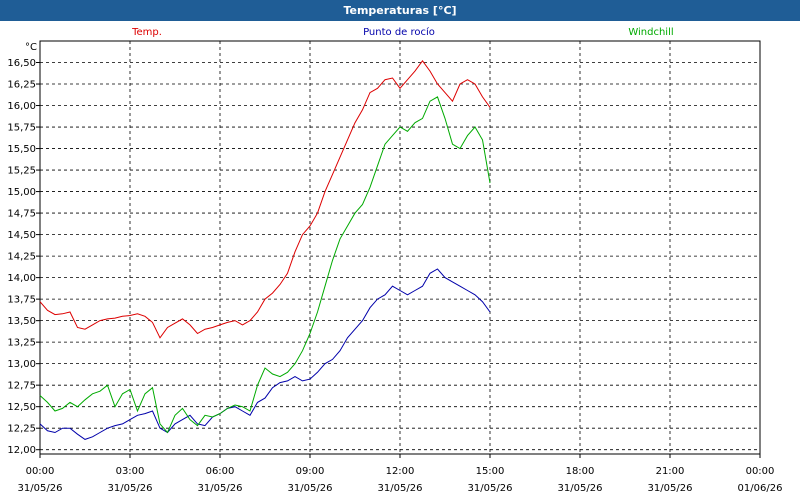 Image resolution: width=800 pixels, height=500 pixels. I want to click on x-tick-time-label: 09:00, so click(310, 471).